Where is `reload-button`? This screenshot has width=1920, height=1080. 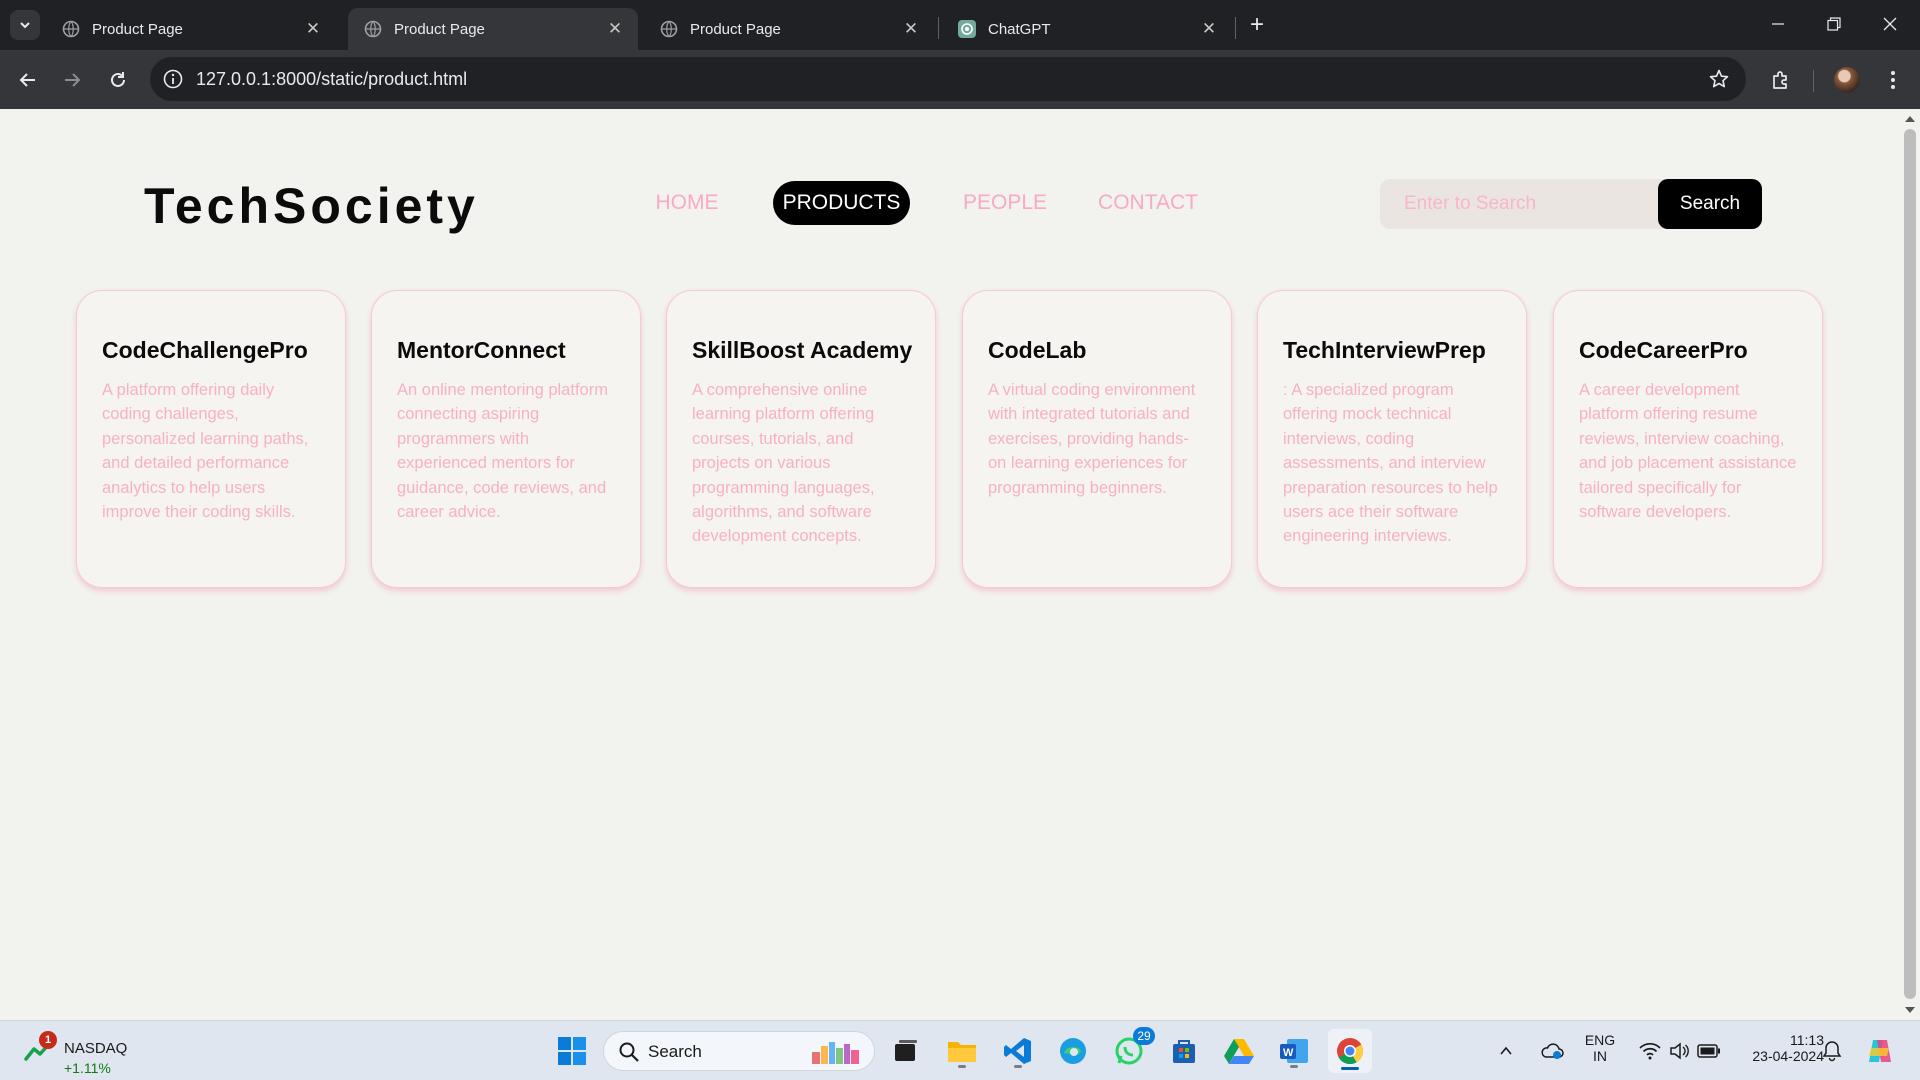
reload-button is located at coordinates (118, 80).